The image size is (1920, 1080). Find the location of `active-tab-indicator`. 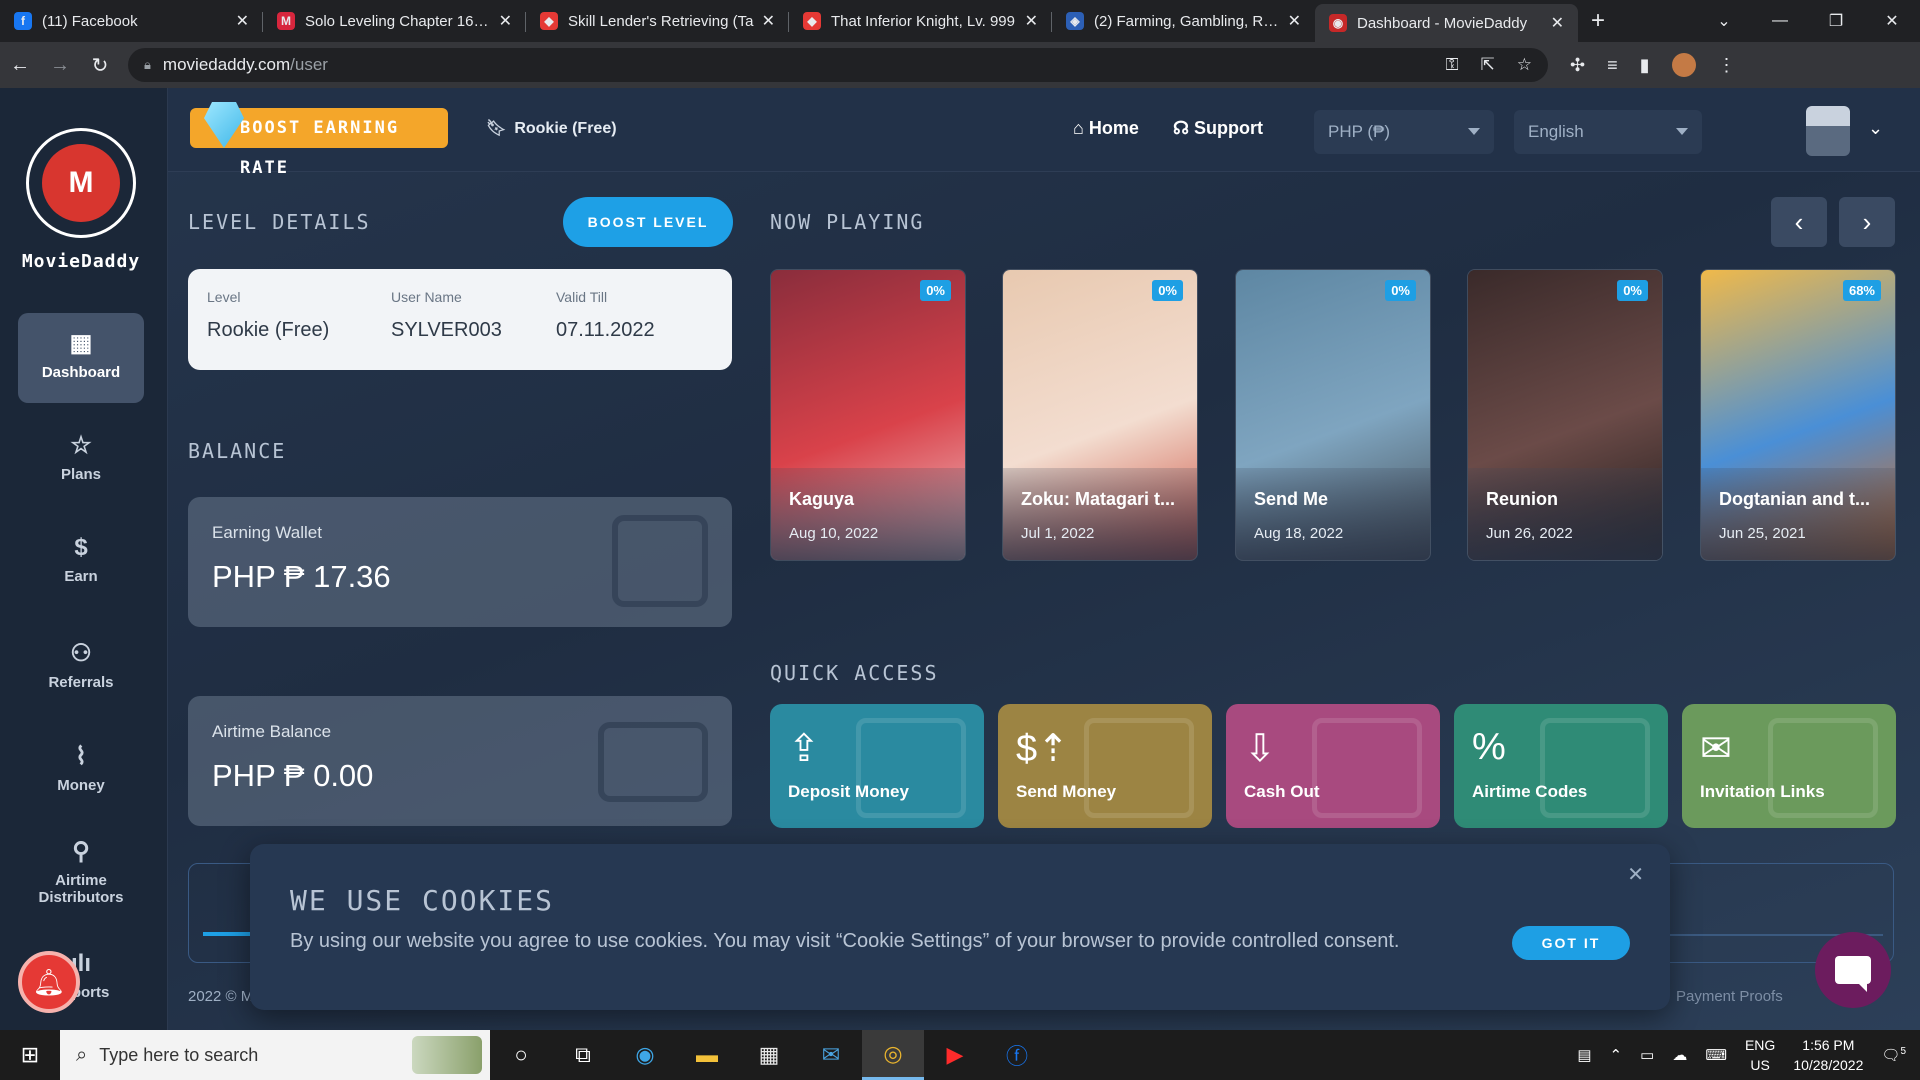

active-tab-indicator is located at coordinates (228, 934).